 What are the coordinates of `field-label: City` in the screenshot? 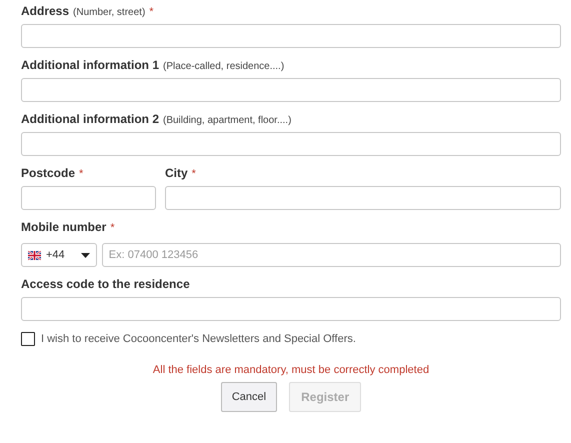 It's located at (176, 173).